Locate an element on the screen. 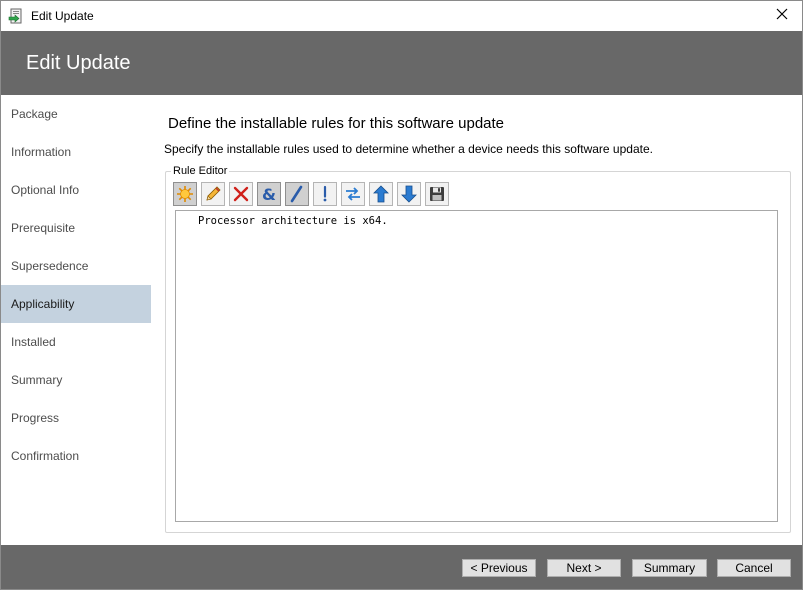 The image size is (803, 590). sidebar-item-prerequisite: Prerequisite is located at coordinates (76, 228).